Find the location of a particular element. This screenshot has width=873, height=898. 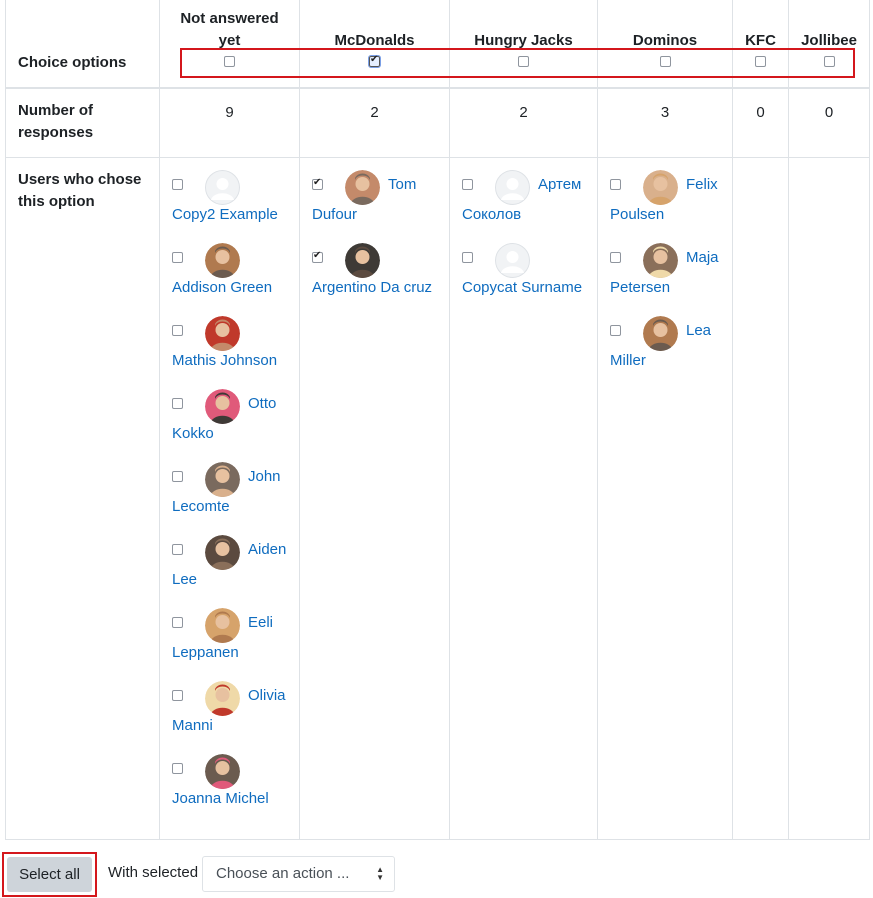

user-name-link: Poulsen is located at coordinates (637, 215).